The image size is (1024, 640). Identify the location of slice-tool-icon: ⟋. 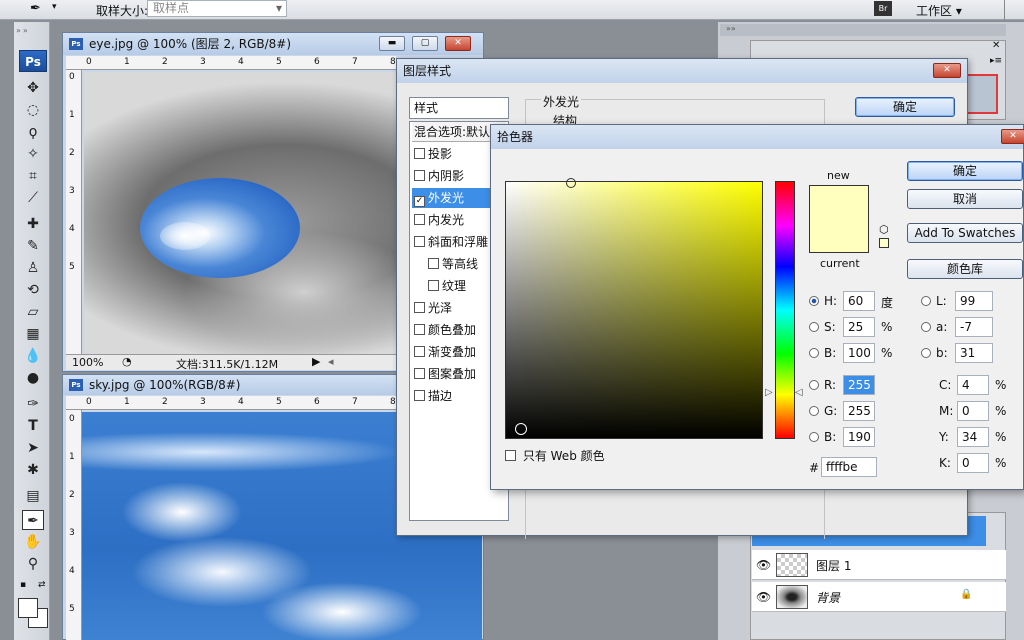
(33, 198).